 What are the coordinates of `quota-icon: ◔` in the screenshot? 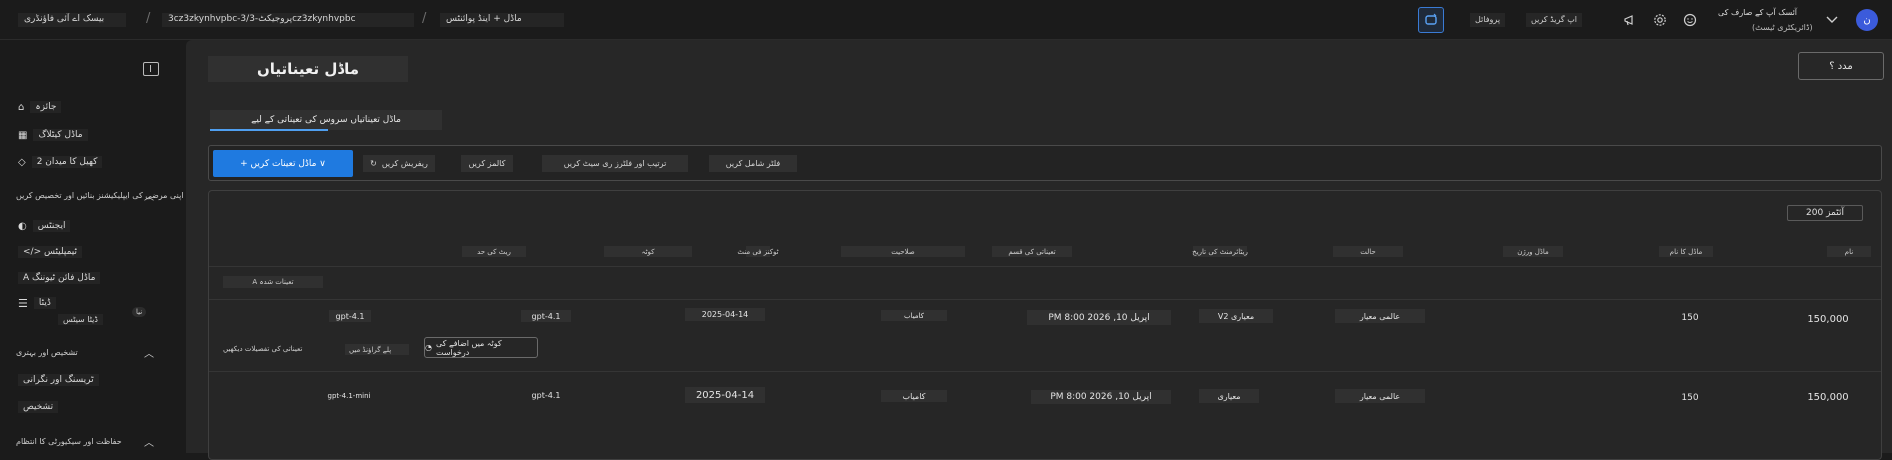 It's located at (428, 347).